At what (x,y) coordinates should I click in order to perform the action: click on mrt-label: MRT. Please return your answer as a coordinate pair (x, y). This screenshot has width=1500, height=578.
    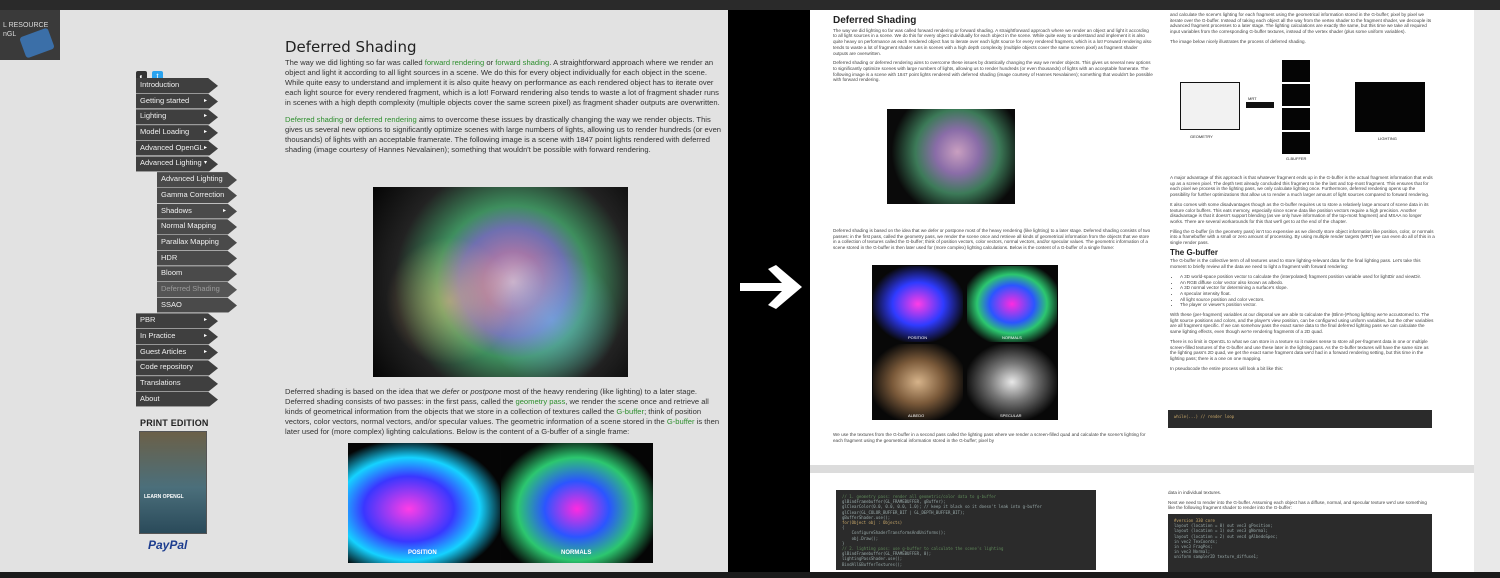
    Looking at the image, I should click on (1252, 98).